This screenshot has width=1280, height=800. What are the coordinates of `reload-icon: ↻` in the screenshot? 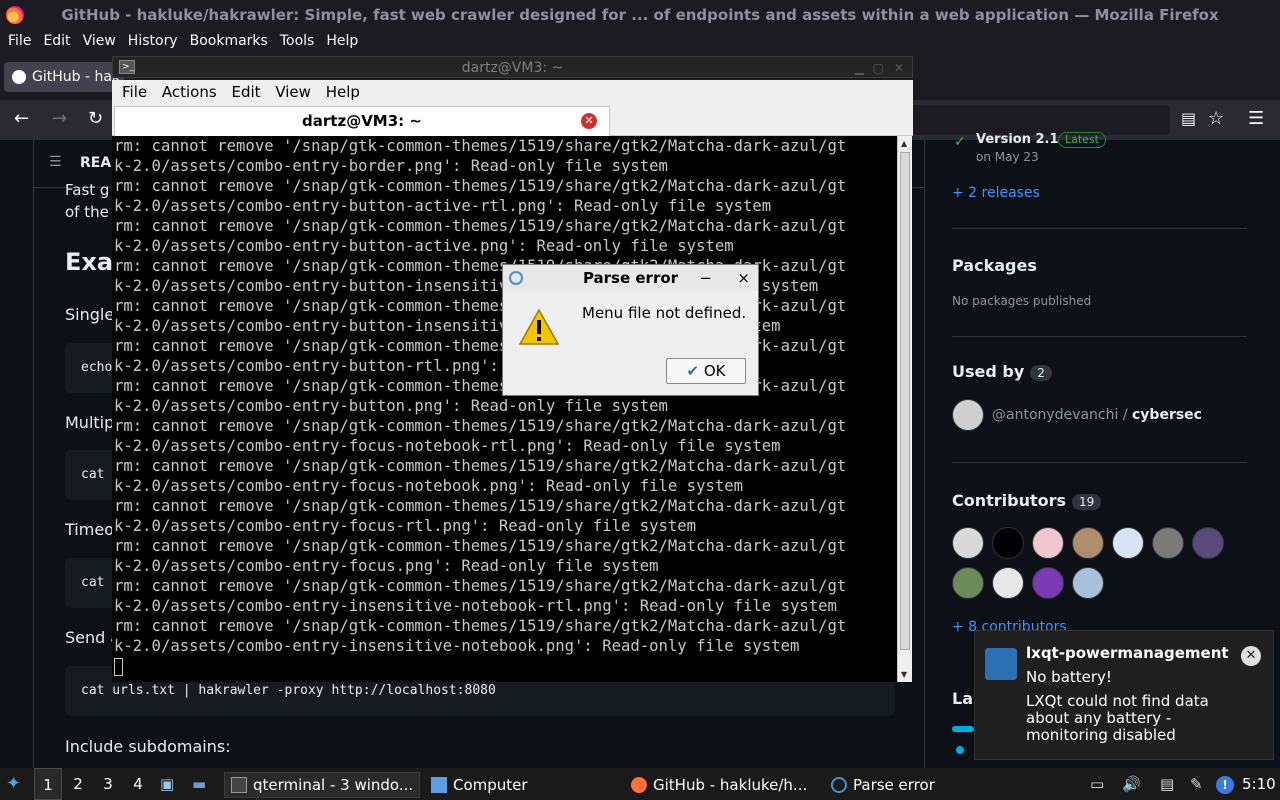 It's located at (95, 119).